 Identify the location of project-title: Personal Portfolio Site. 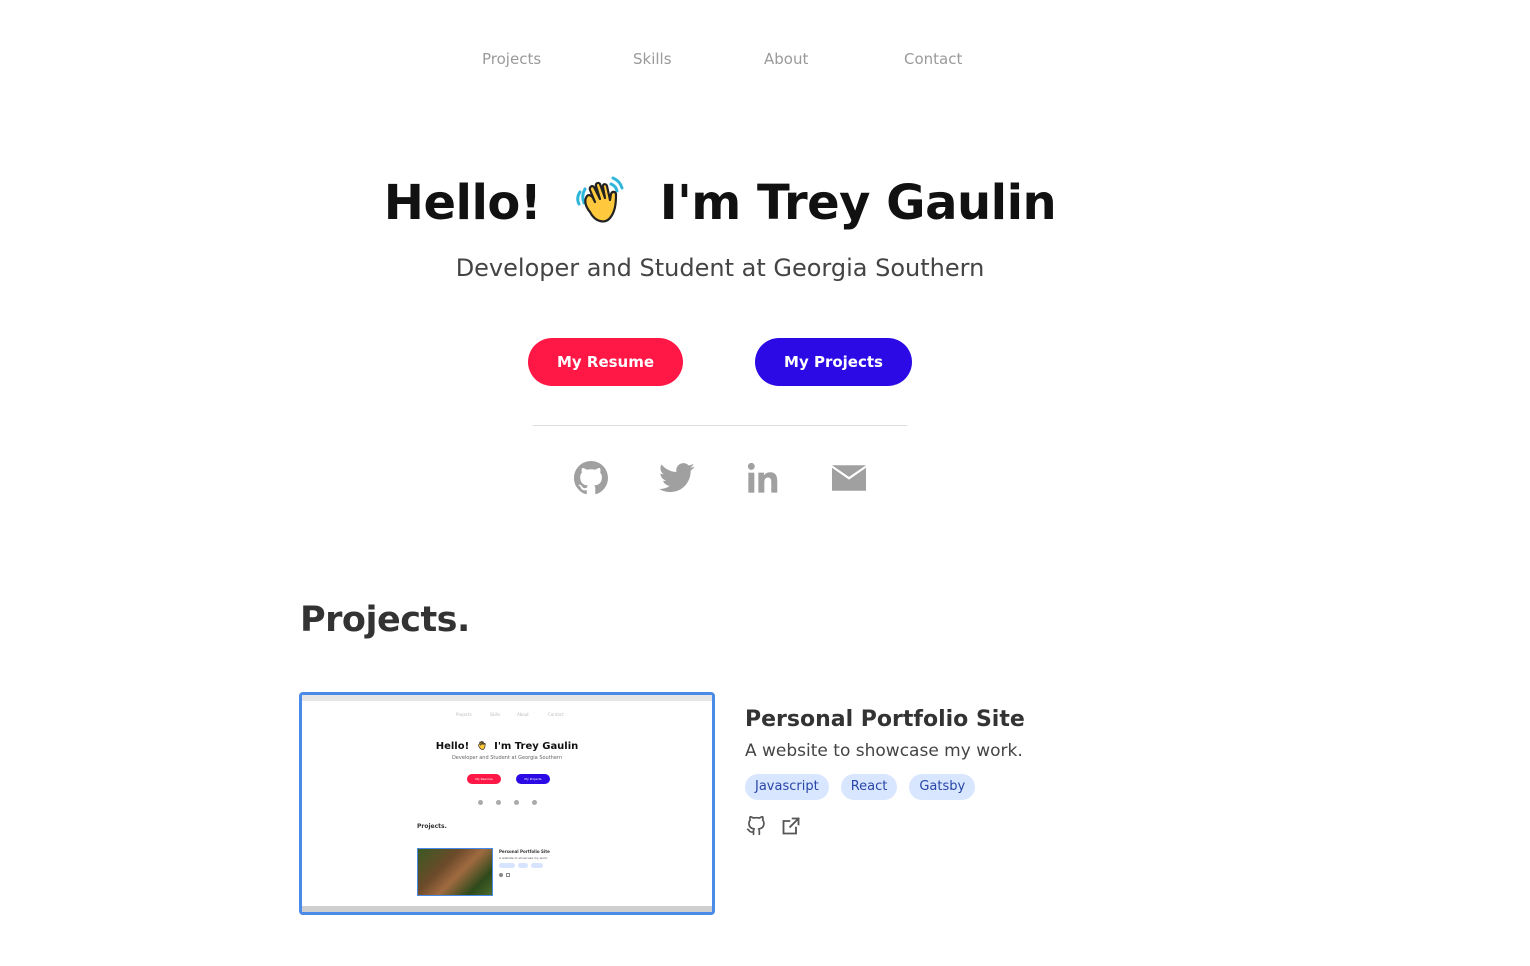
(885, 719).